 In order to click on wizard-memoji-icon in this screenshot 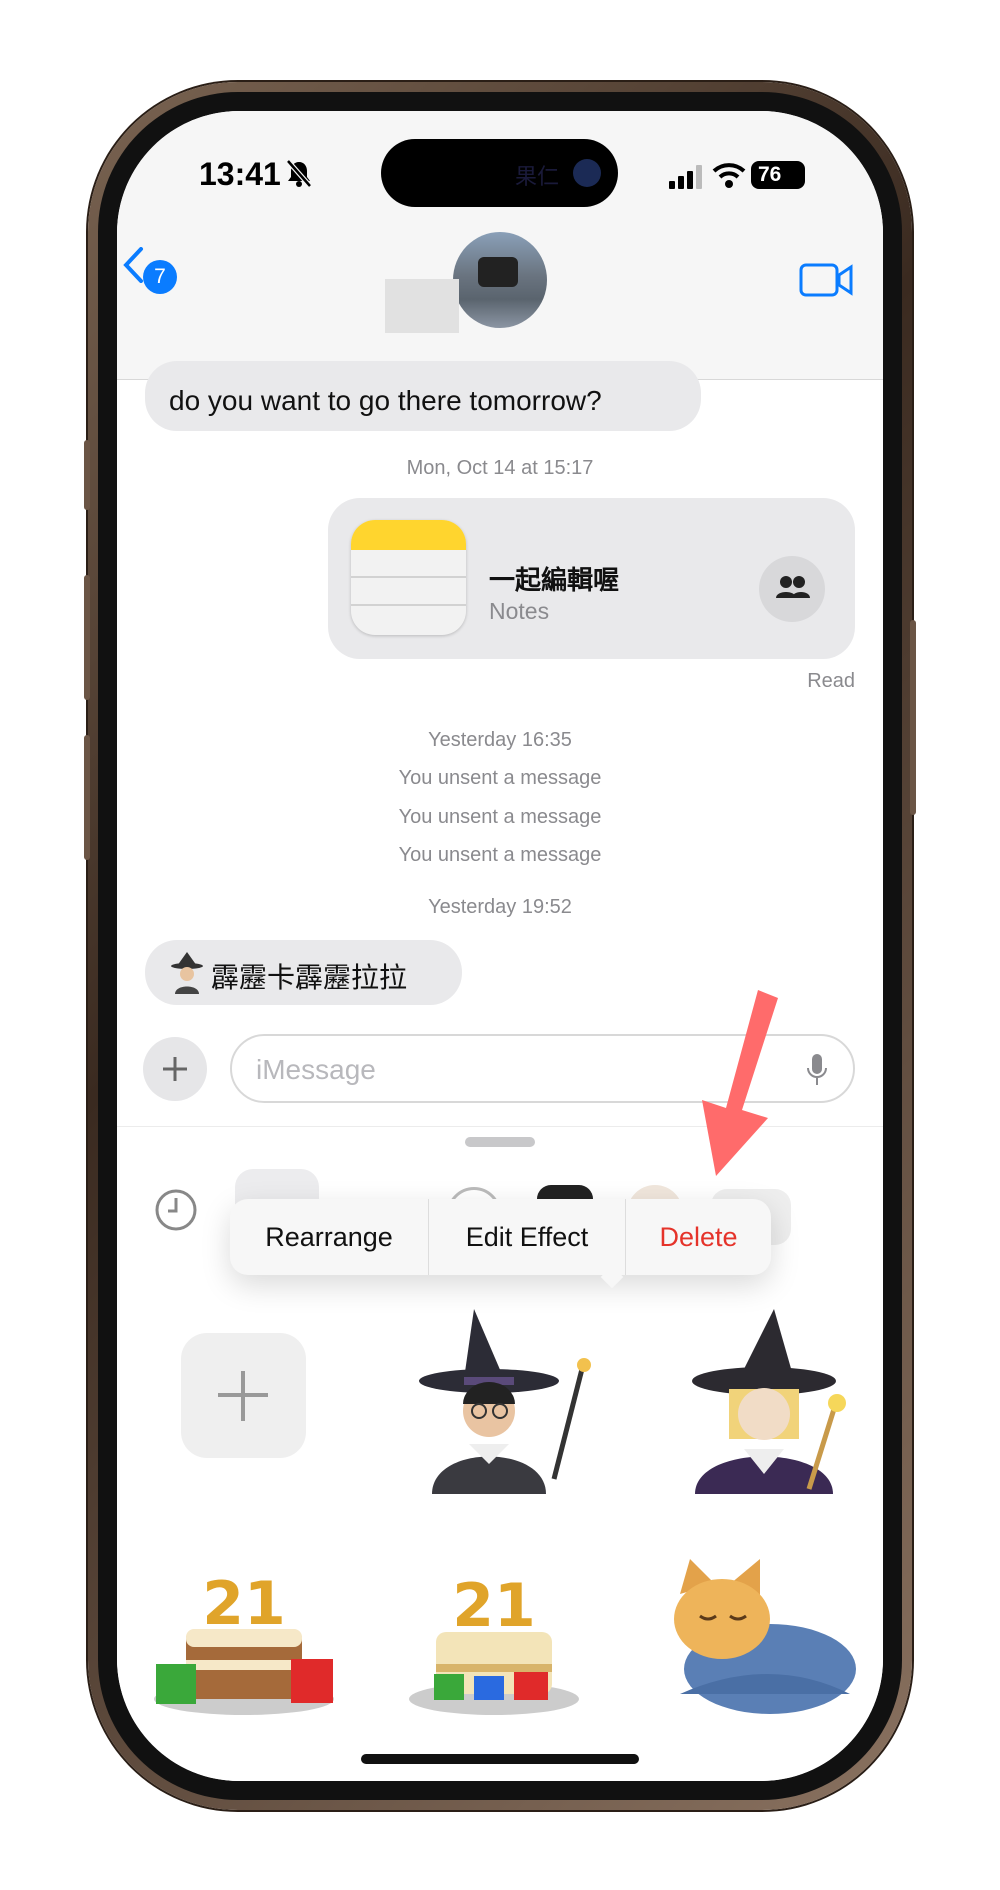, I will do `click(187, 973)`.